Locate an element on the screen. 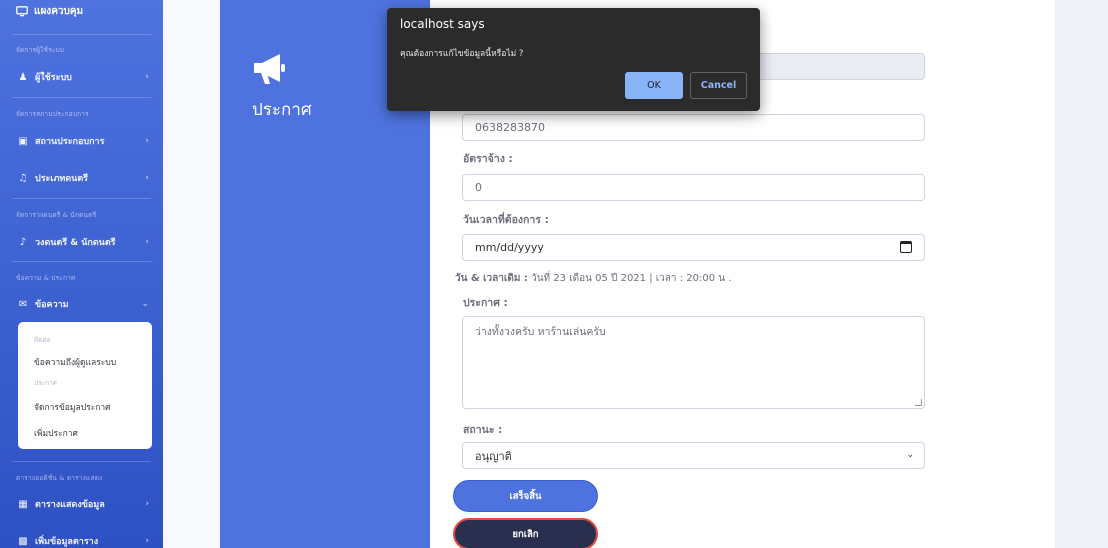  sidebar-brand-label: แผงควบคุม is located at coordinates (59, 11).